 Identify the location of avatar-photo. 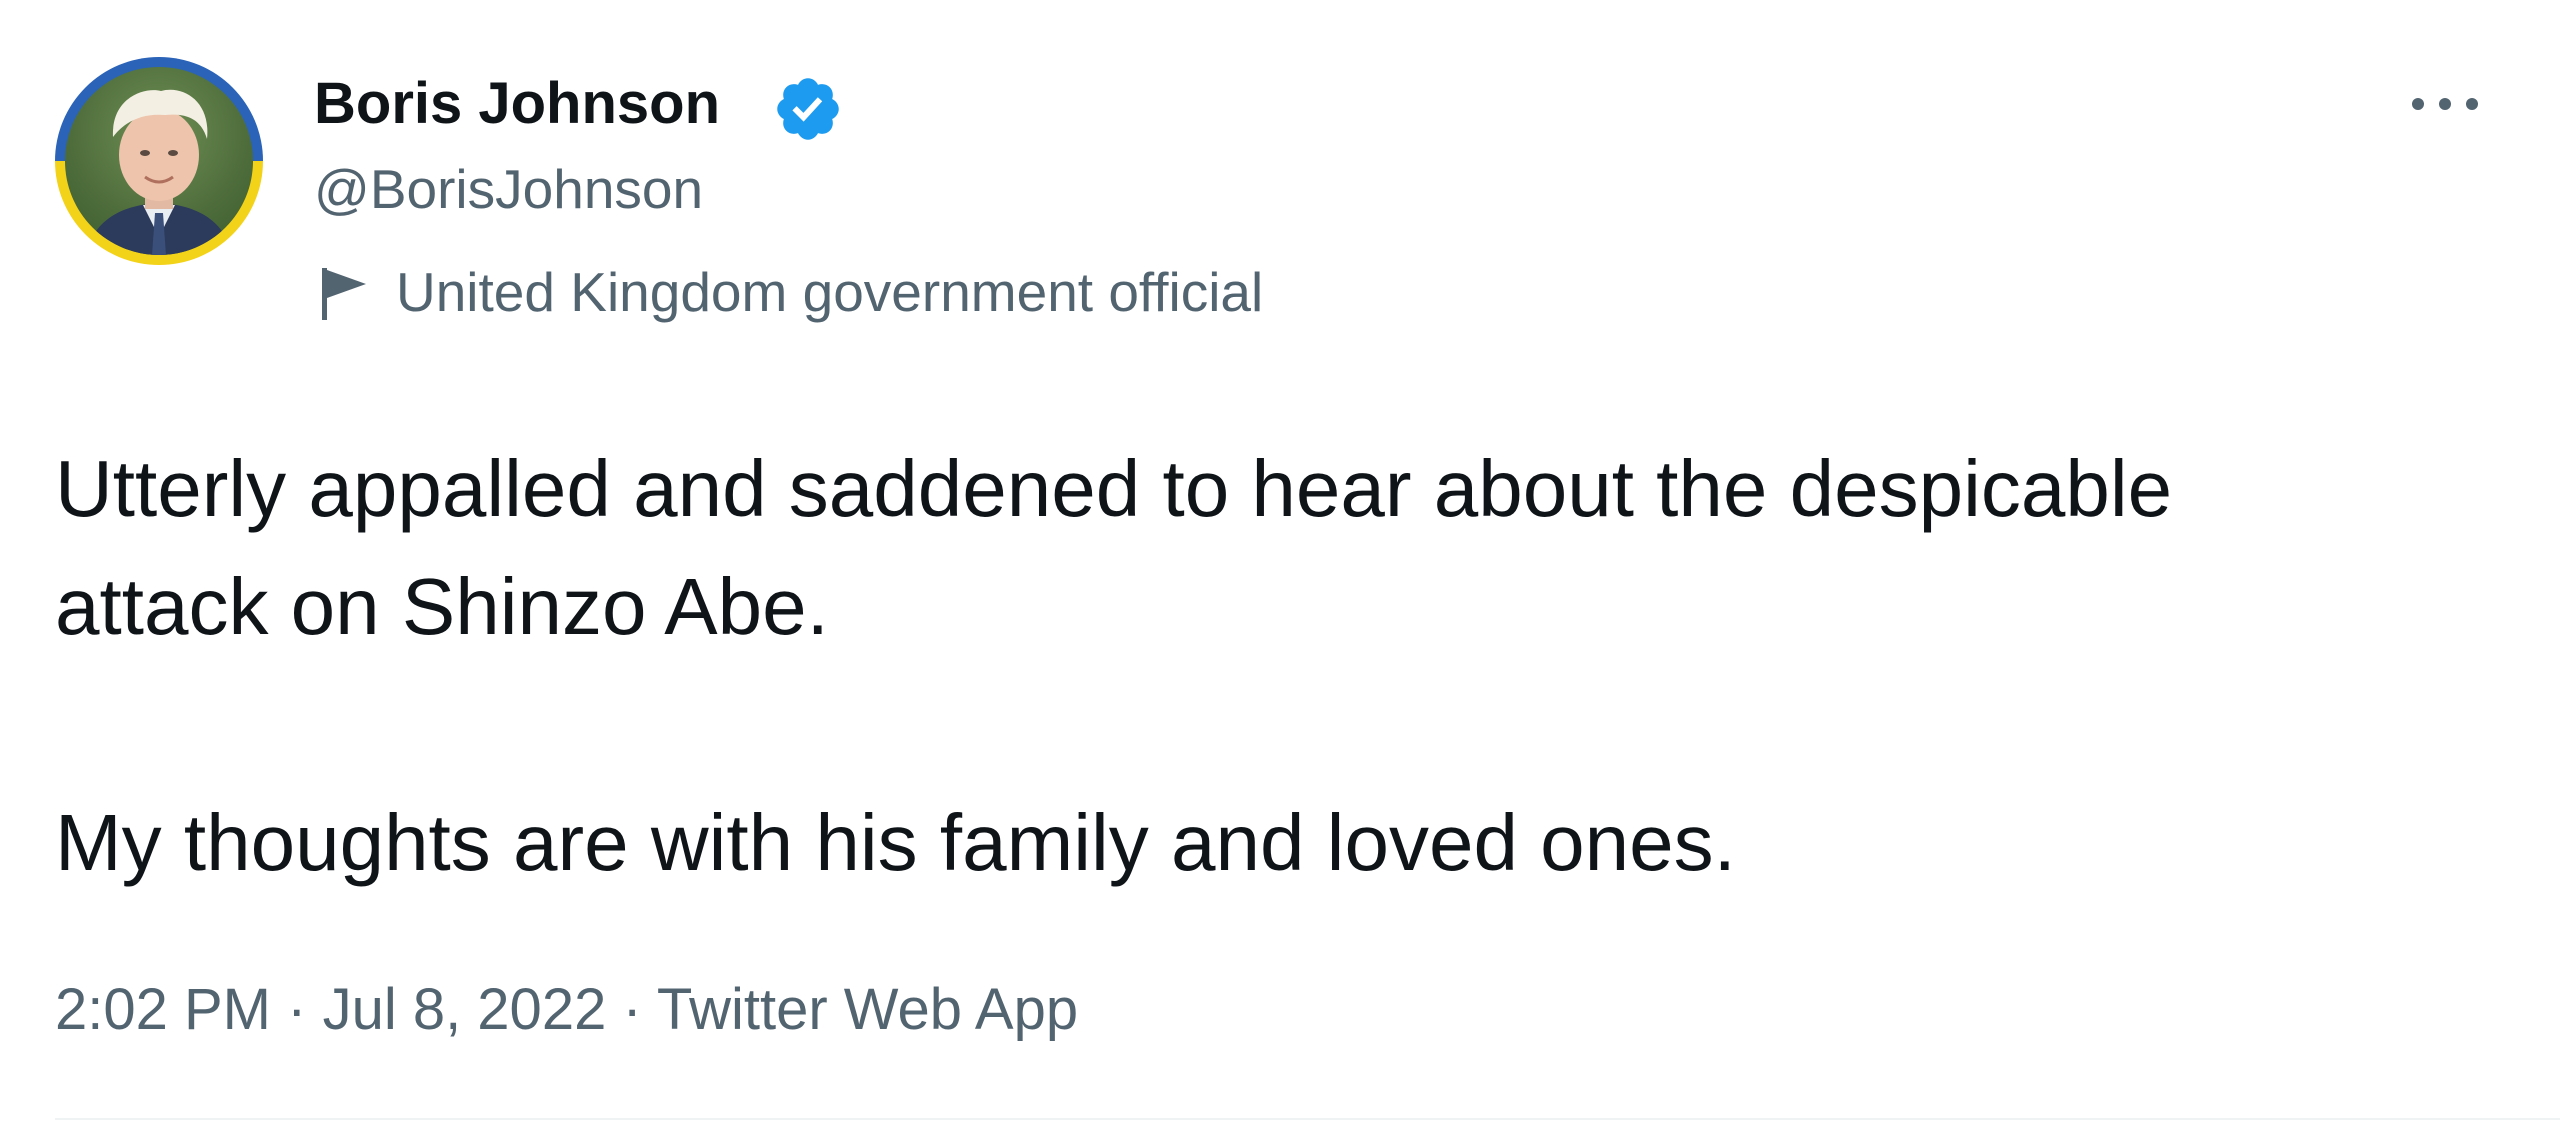
(159, 161).